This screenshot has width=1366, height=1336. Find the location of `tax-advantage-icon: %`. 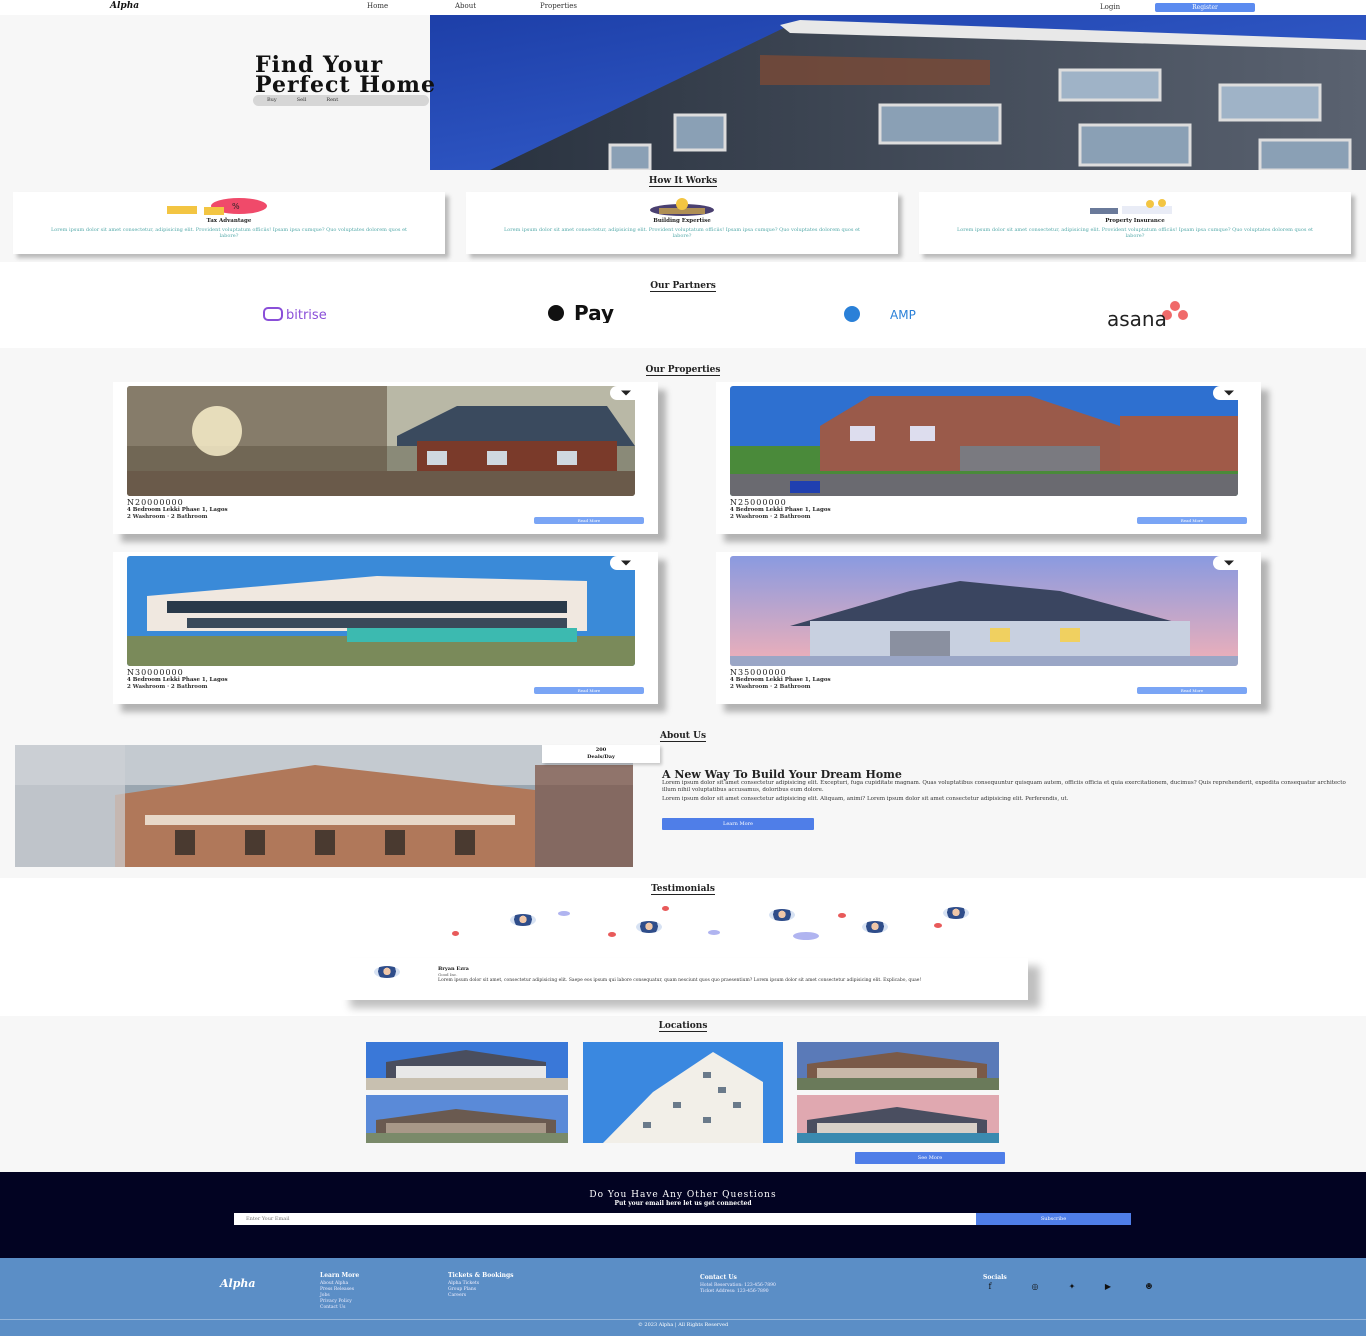

tax-advantage-icon: % is located at coordinates (229, 208).